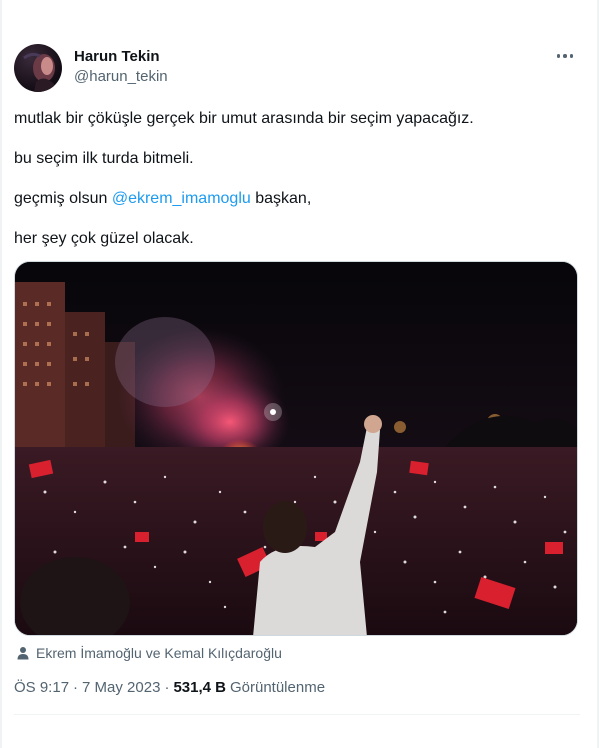 This screenshot has width=599, height=748. I want to click on author-handle: @harun_tekin, so click(121, 76).